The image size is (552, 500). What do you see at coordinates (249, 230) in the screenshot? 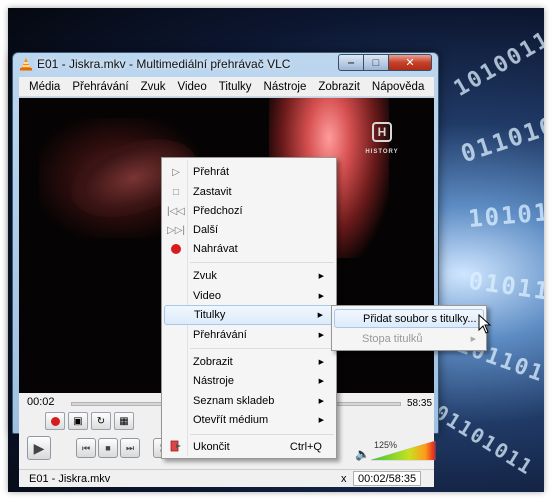
I see `menu-item-next: ▷▷| Další` at bounding box center [249, 230].